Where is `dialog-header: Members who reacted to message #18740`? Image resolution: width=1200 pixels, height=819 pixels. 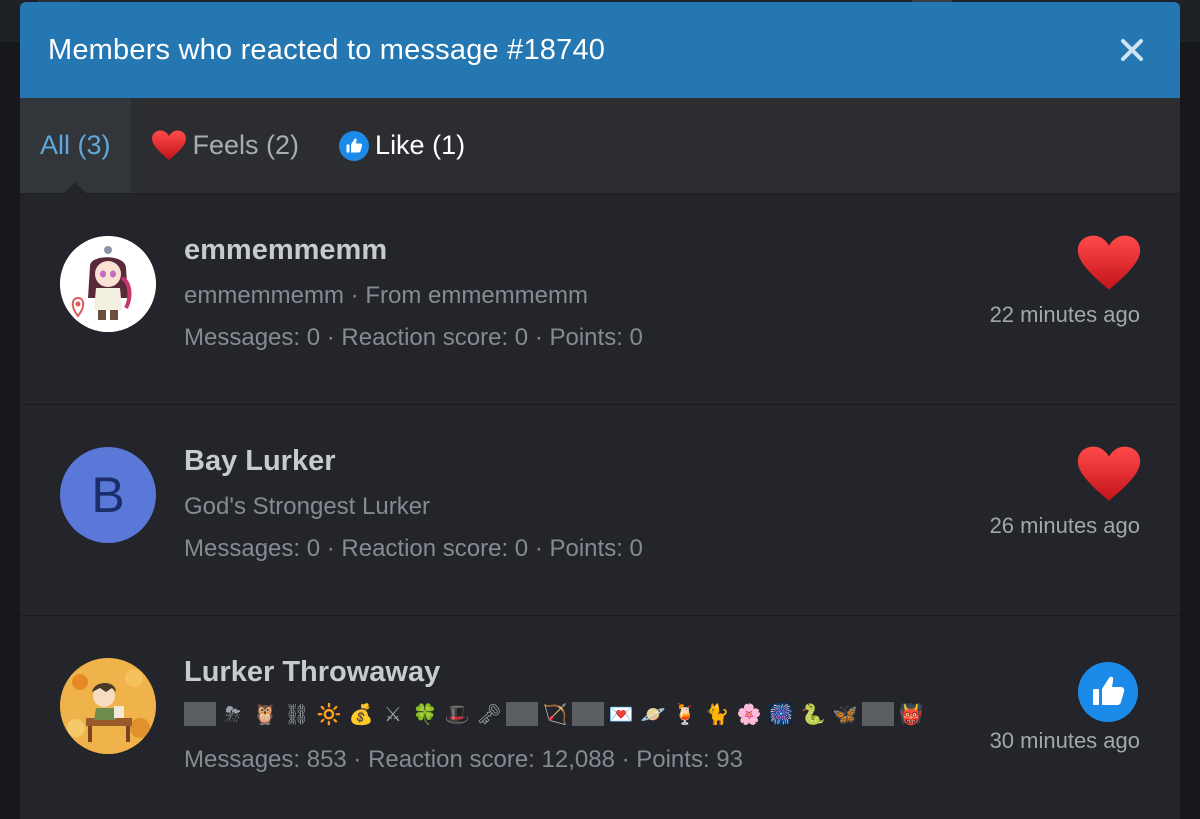 dialog-header: Members who reacted to message #18740 is located at coordinates (600, 50).